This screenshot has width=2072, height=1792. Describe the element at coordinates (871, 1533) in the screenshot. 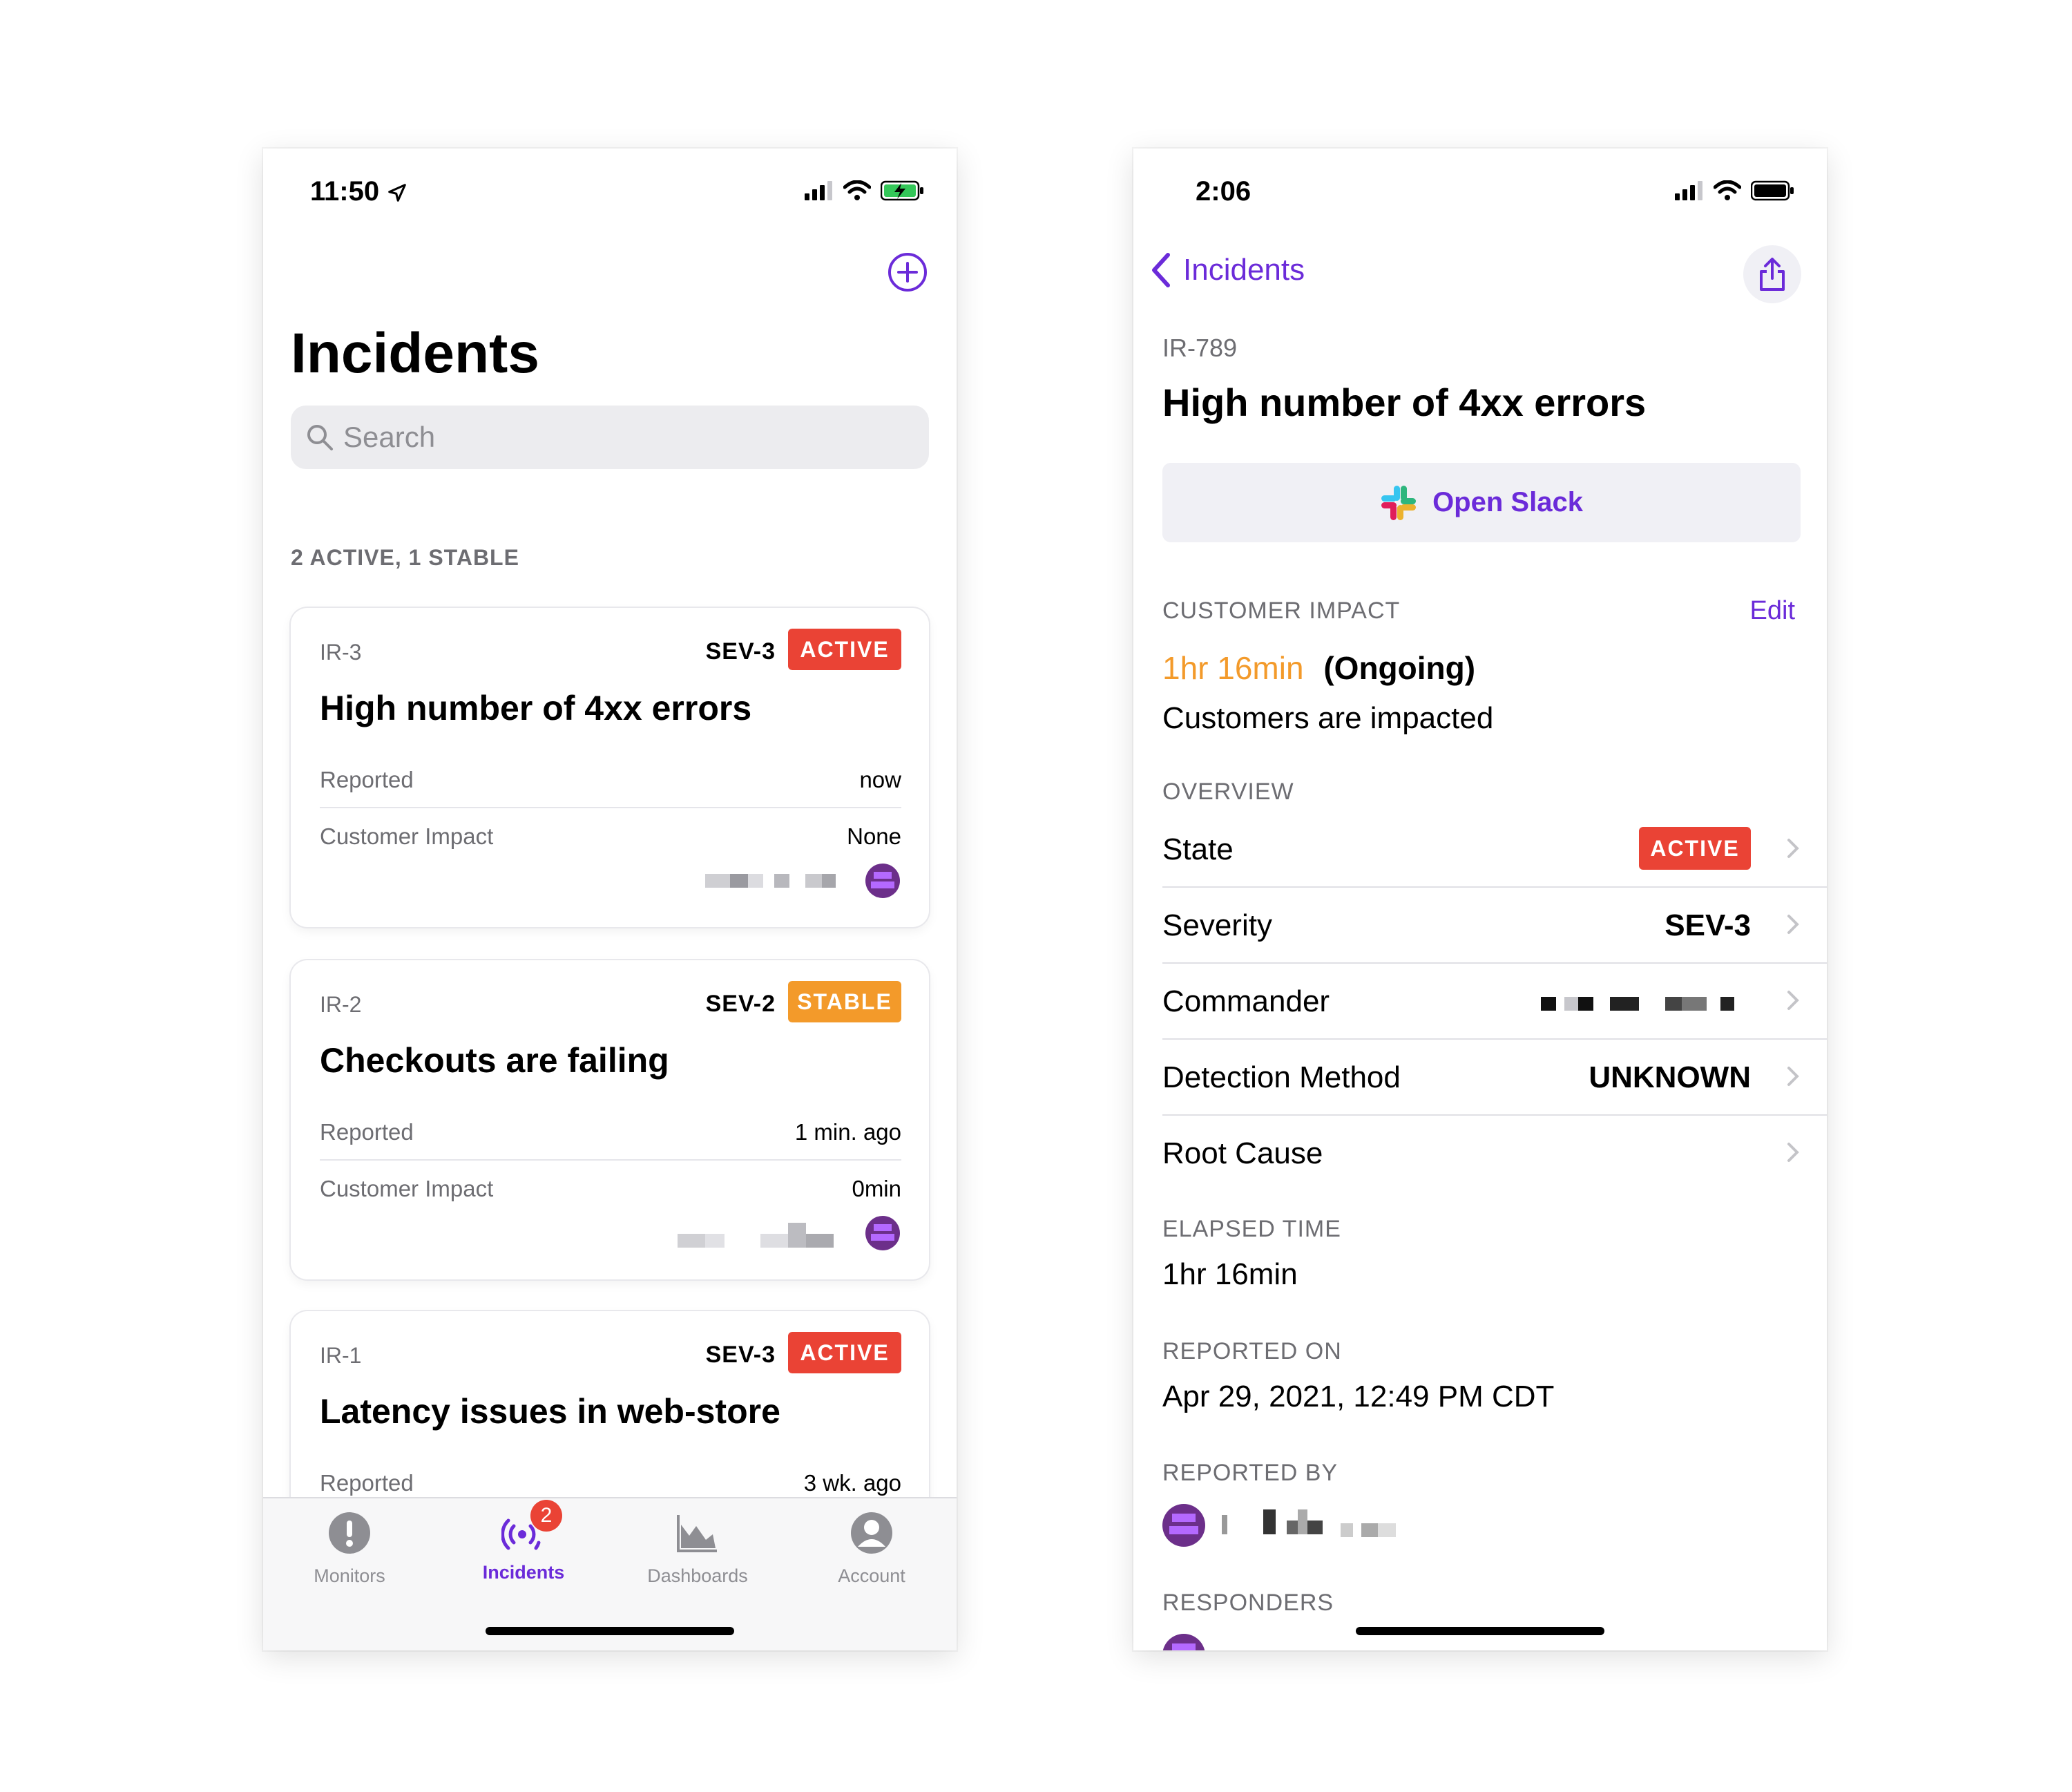

I see `person-circle-icon` at that location.